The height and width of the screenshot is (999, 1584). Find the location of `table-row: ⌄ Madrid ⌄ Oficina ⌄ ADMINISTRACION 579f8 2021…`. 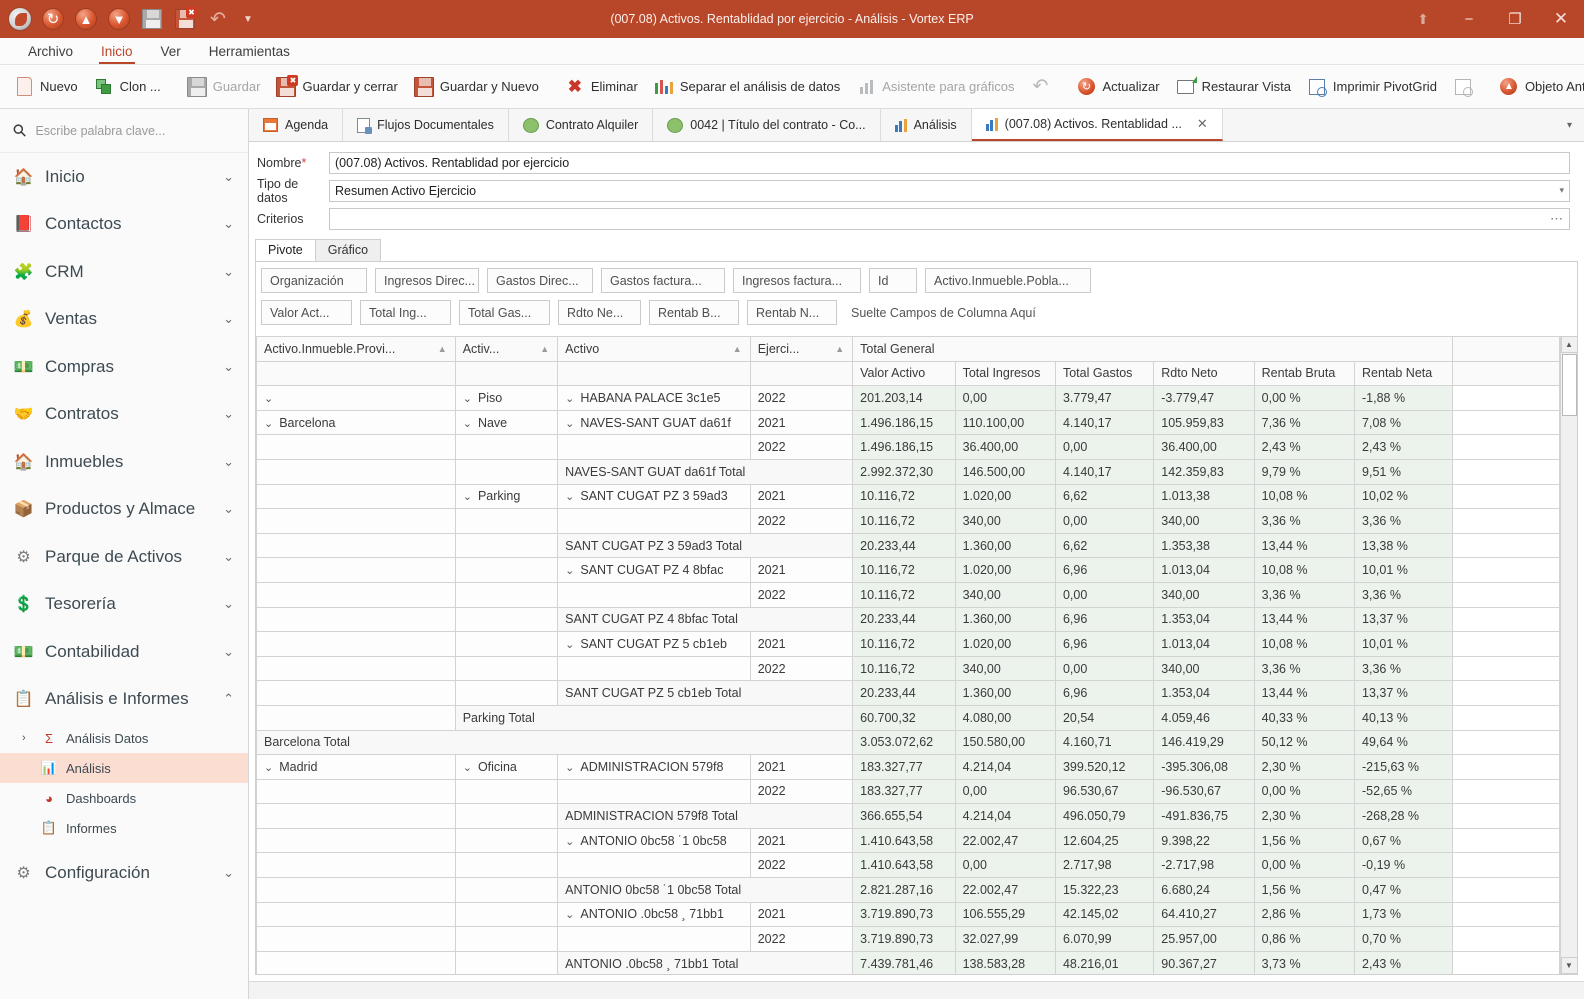

table-row: ⌄ Madrid ⌄ Oficina ⌄ ADMINISTRACION 579f8 2021… is located at coordinates (908, 767).